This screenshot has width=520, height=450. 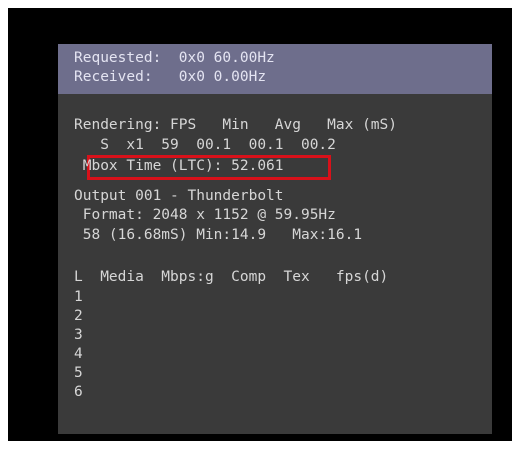 I want to click on rendering-columns: Rendering: FPS Min Avg Max (mS), so click(x=236, y=125).